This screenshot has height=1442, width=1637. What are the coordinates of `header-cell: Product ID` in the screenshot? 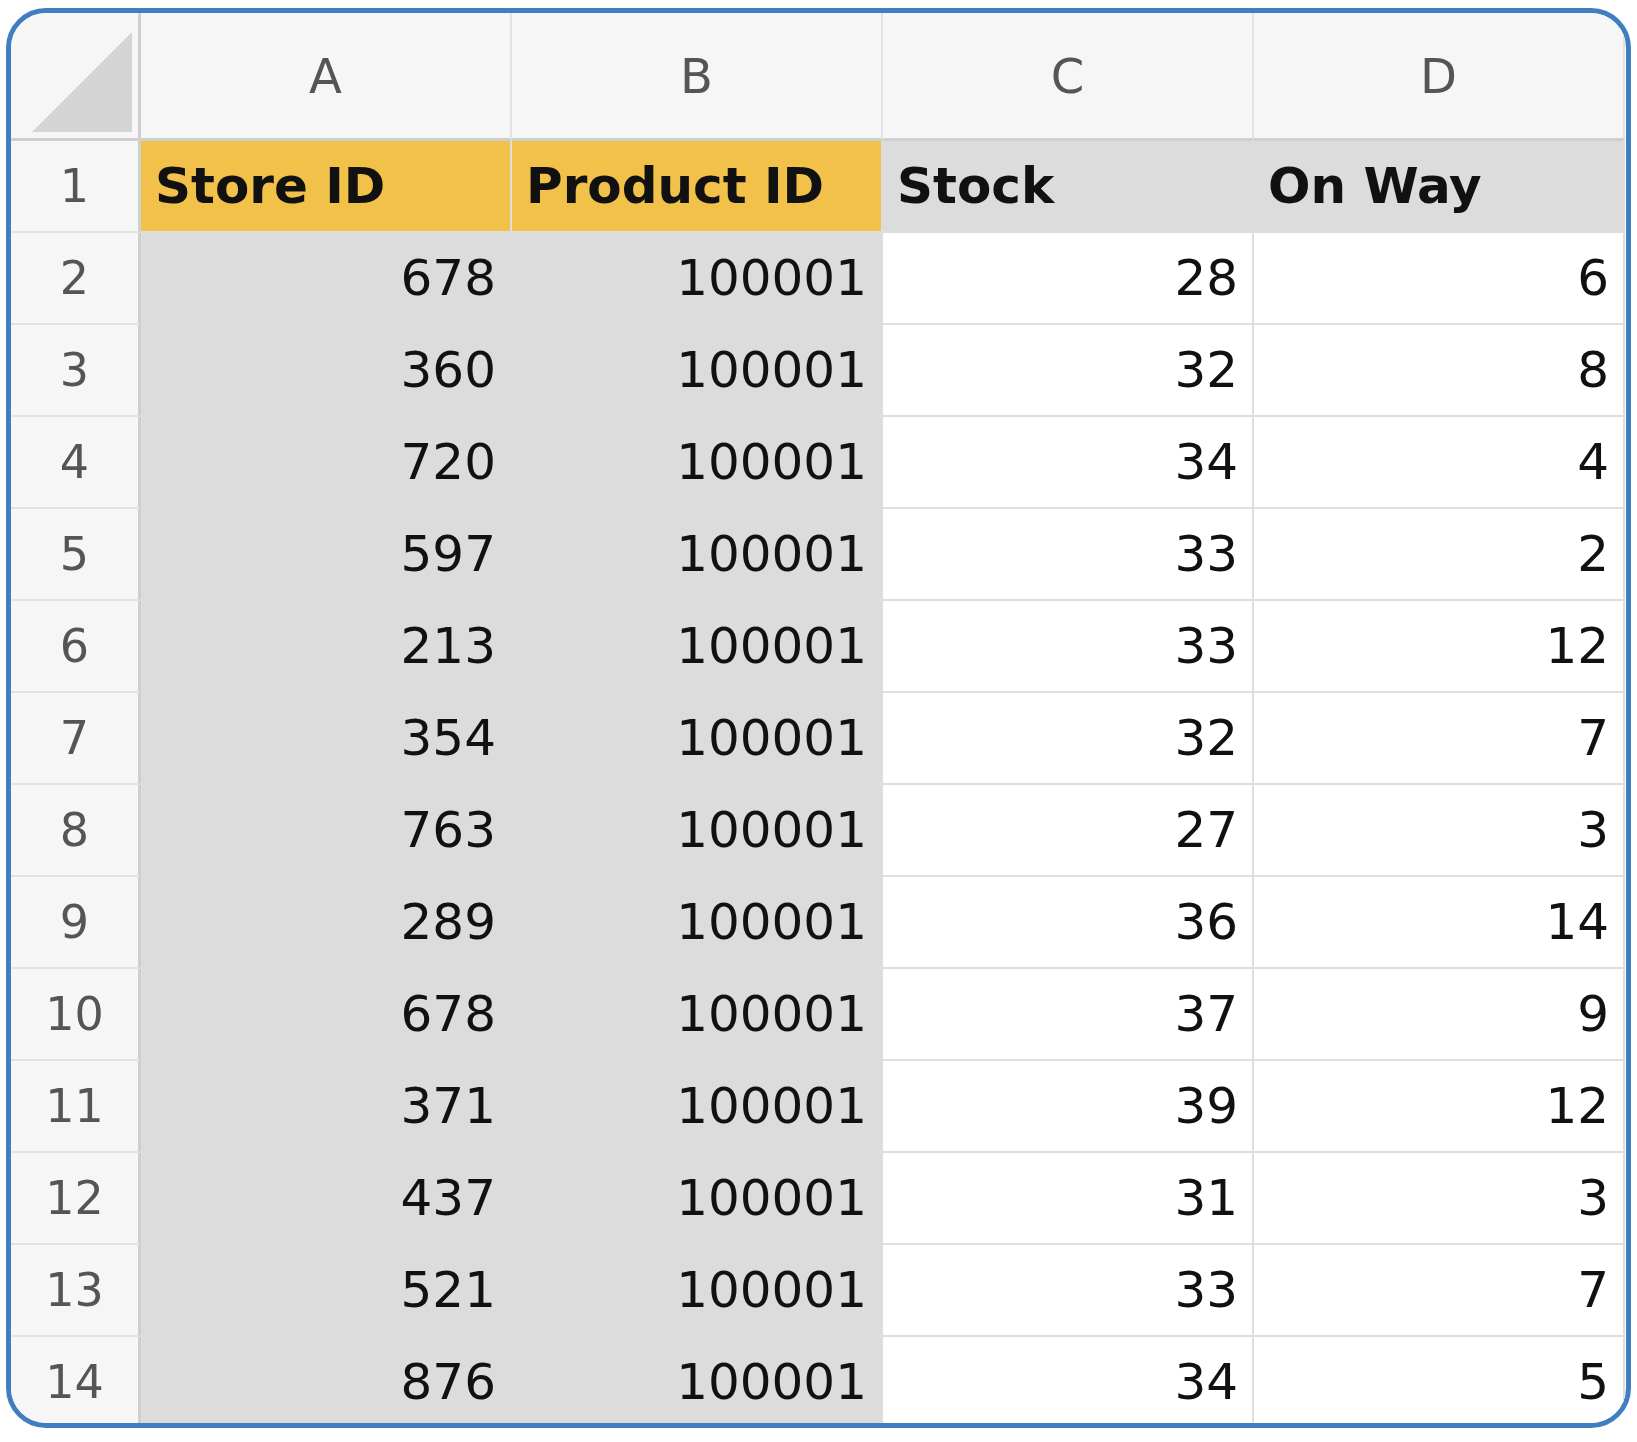 It's located at (697, 187).